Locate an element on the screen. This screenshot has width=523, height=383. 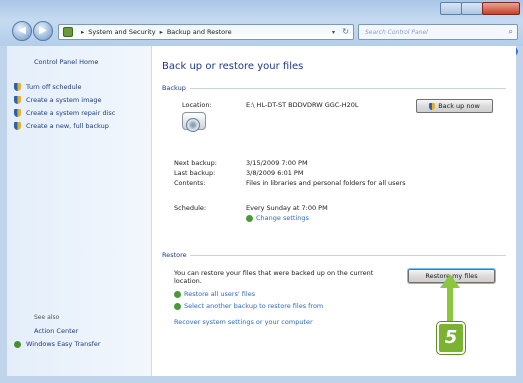
create-repair-disc-link: Create a system repair disc is located at coordinates (64, 113).